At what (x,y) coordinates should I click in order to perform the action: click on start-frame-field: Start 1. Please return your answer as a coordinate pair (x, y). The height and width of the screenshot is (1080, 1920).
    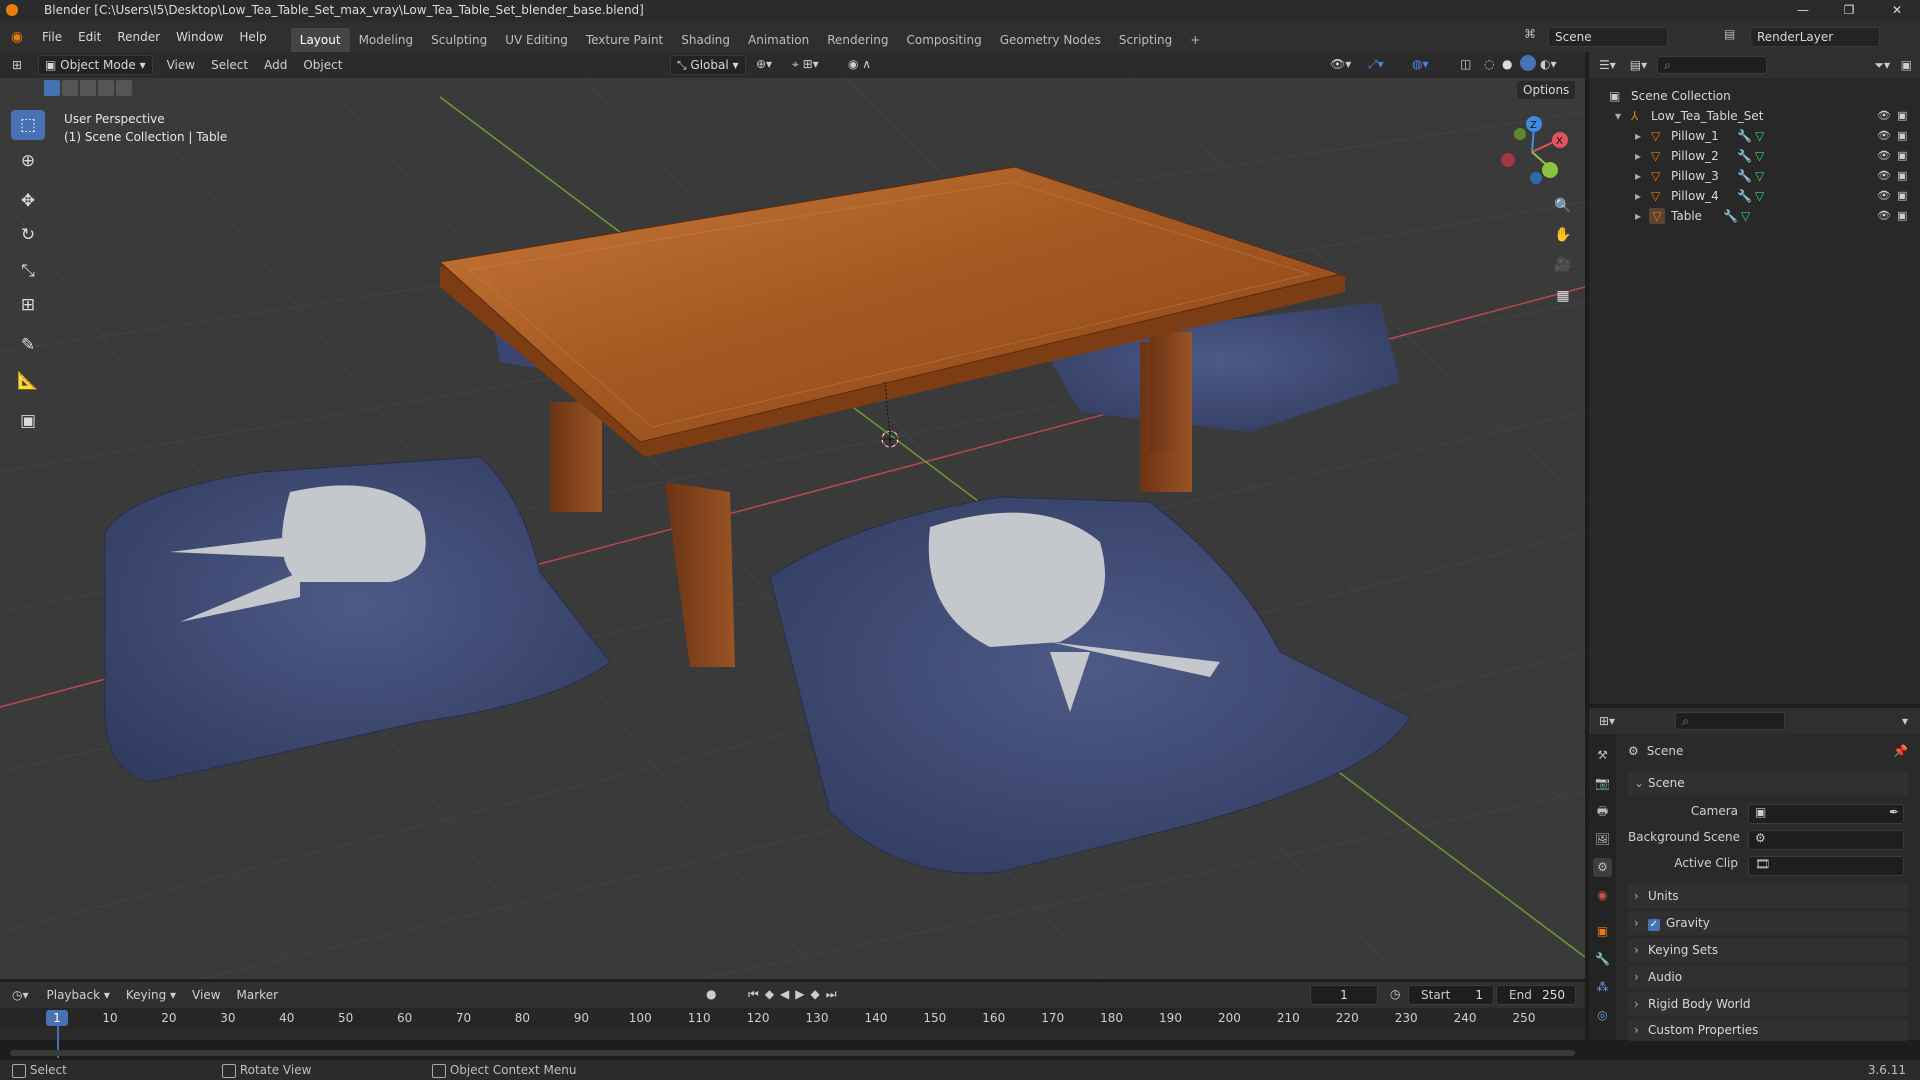
    Looking at the image, I should click on (1451, 995).